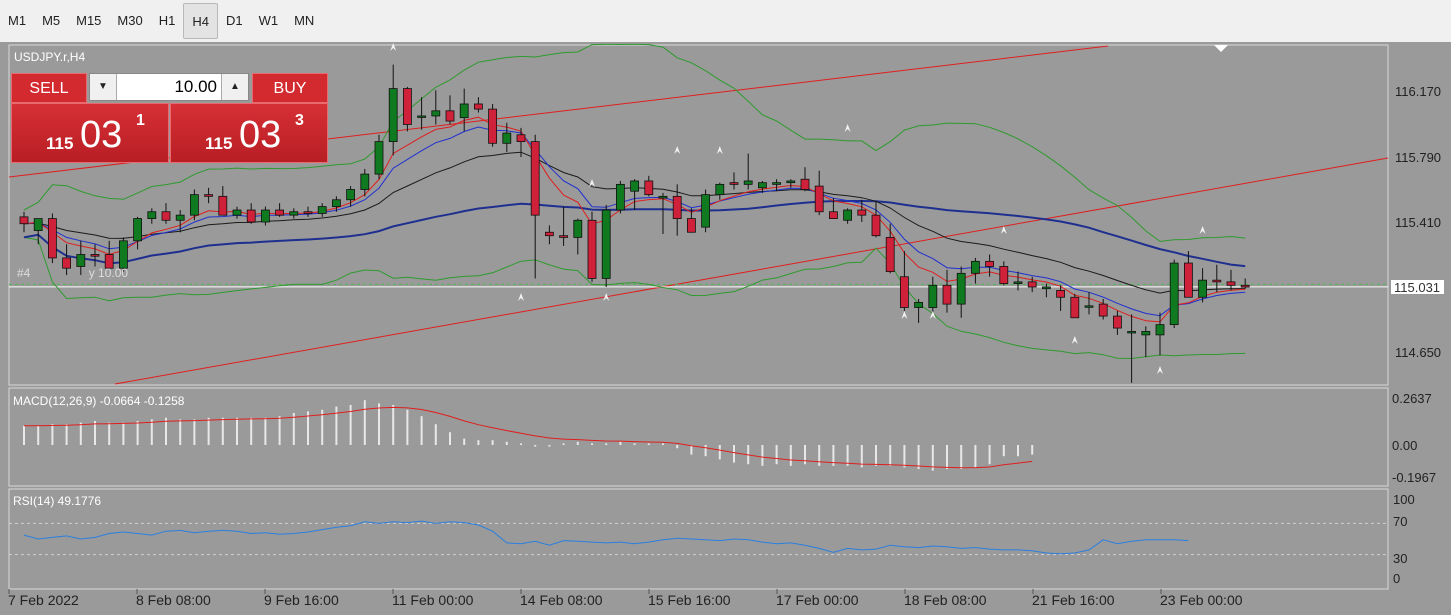 The image size is (1451, 615). Describe the element at coordinates (1073, 600) in the screenshot. I see `time-axis-label: 21 Feb 16:00` at that location.